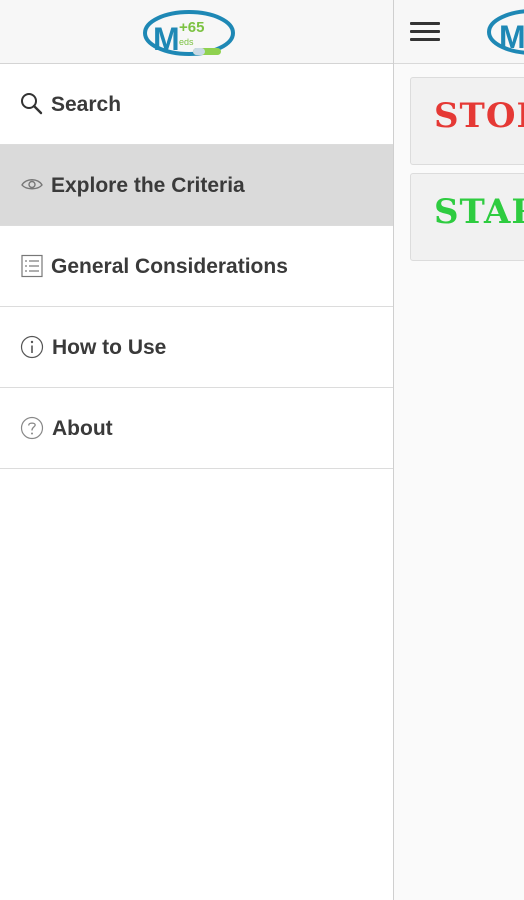 The width and height of the screenshot is (524, 900). Describe the element at coordinates (196, 104) in the screenshot. I see `menu-item-search: Search` at that location.